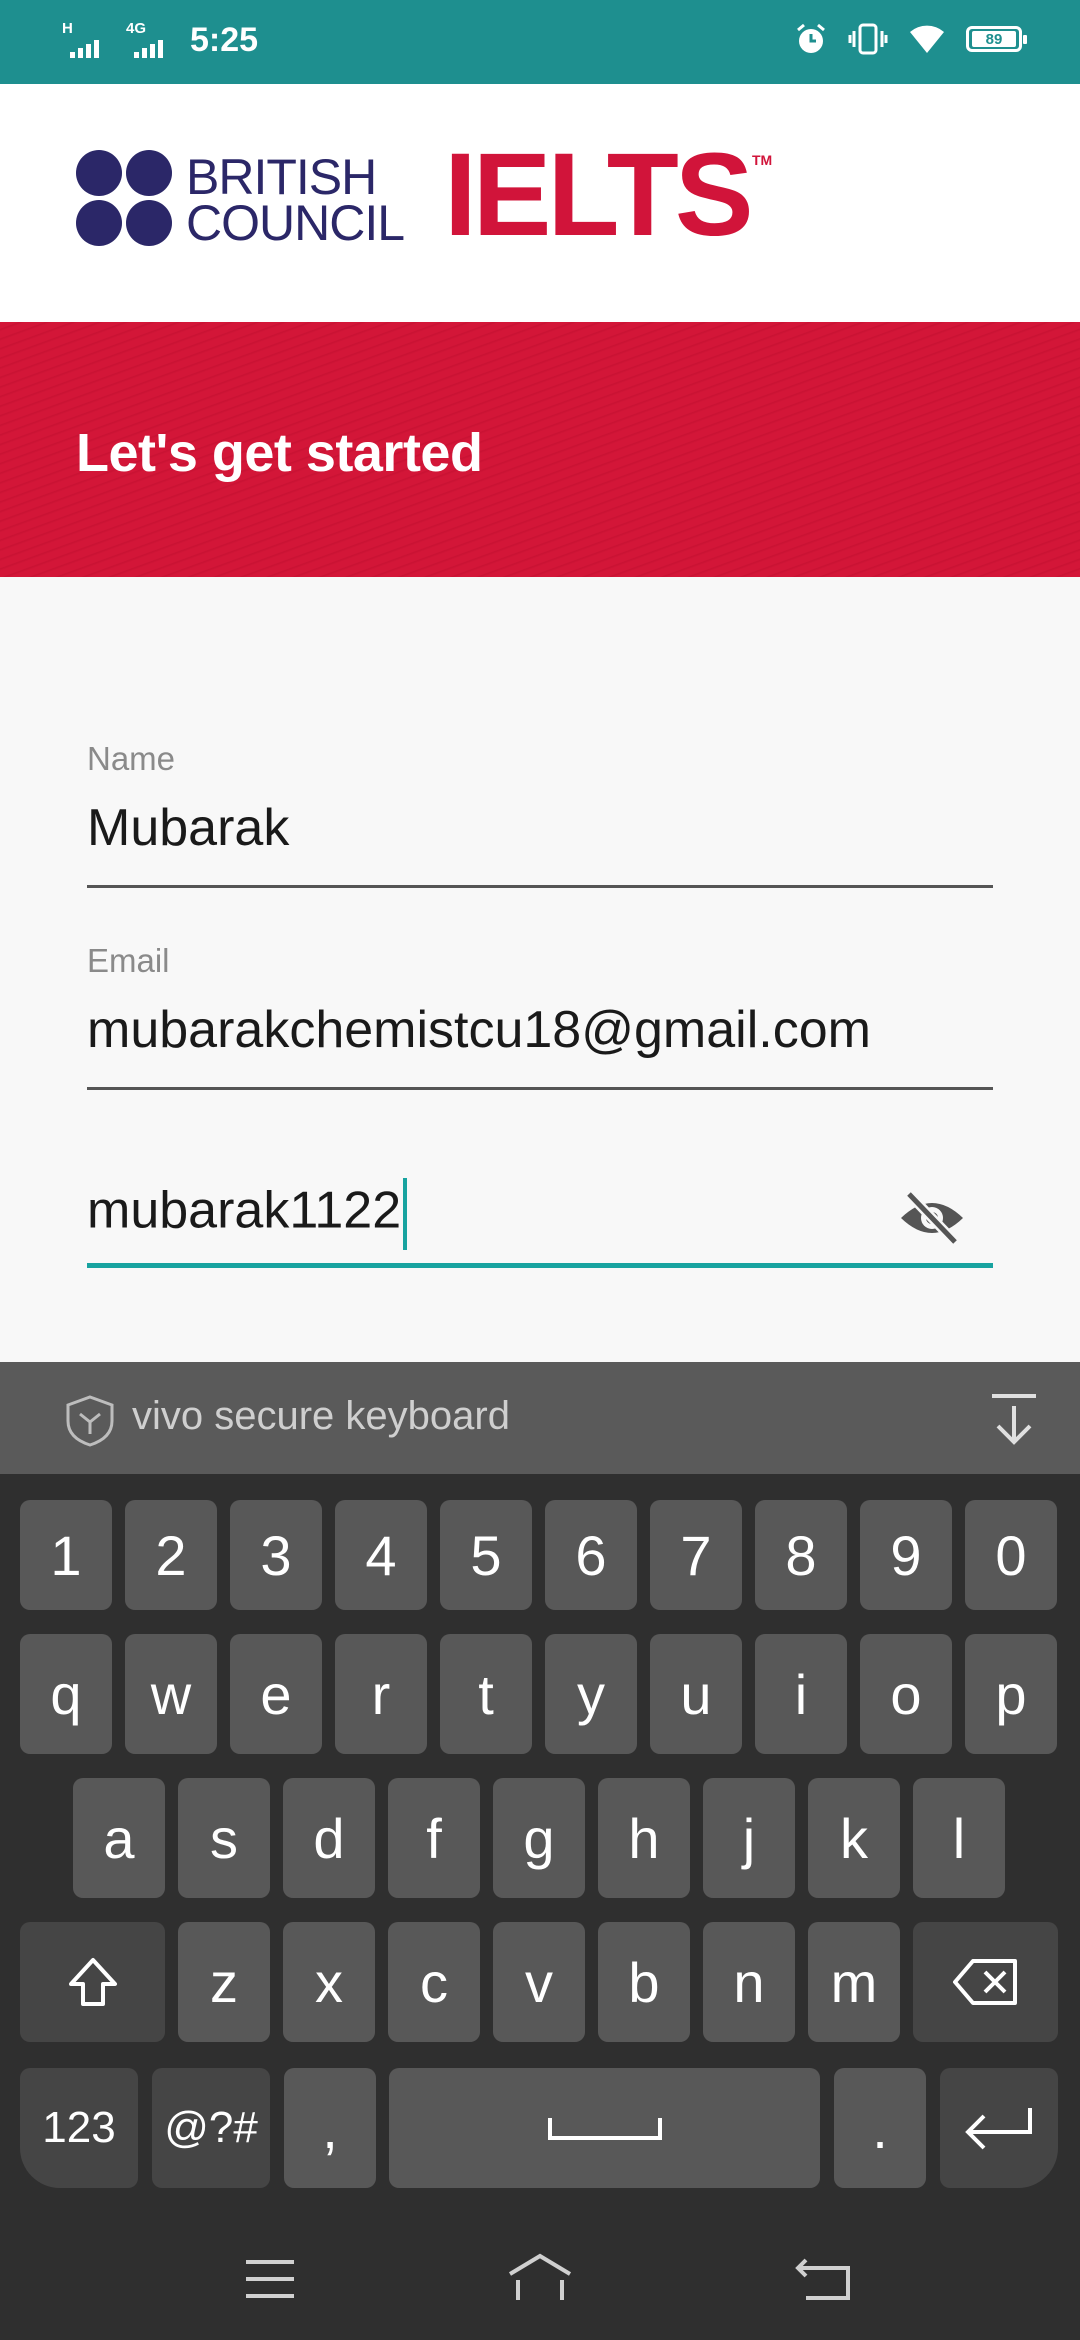 This screenshot has width=1080, height=2340. I want to click on key-o: o, so click(906, 1694).